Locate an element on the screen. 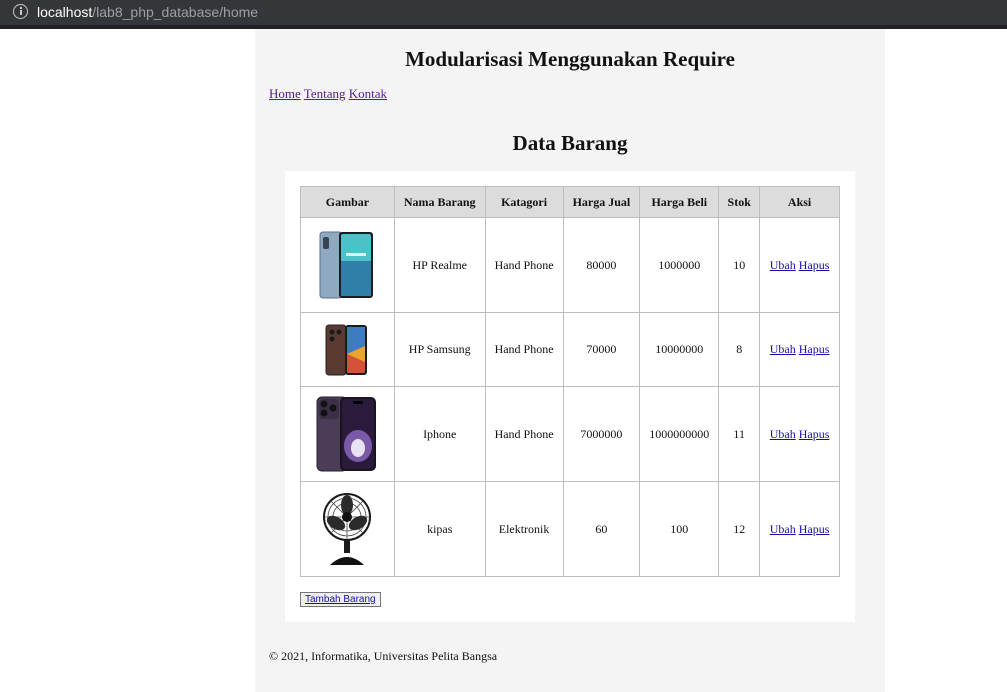  table-row: kipas Elektronik 60 100 12 Ubah Hapus is located at coordinates (570, 529).